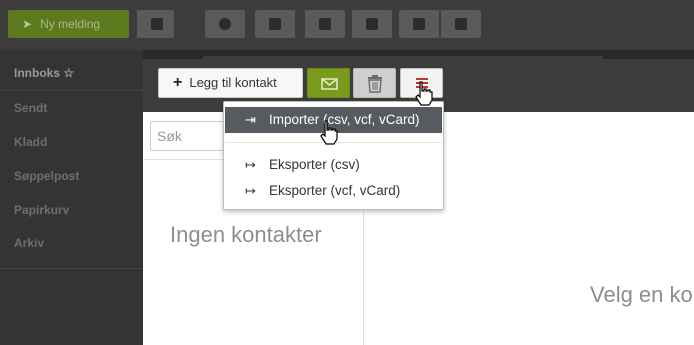 The image size is (694, 345). What do you see at coordinates (30, 142) in the screenshot?
I see `sidebar-item-drafts: Kladd` at bounding box center [30, 142].